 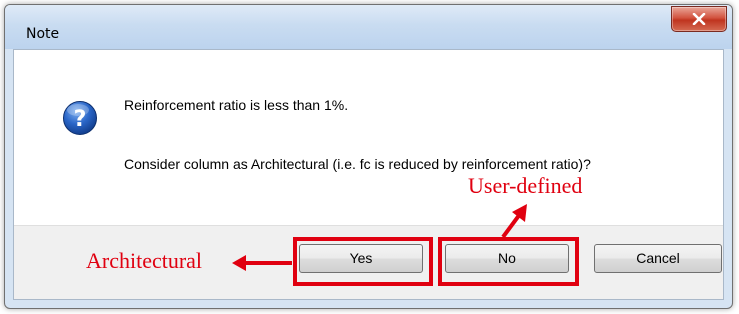 What do you see at coordinates (363, 261) in the screenshot?
I see `yes-highlight-box` at bounding box center [363, 261].